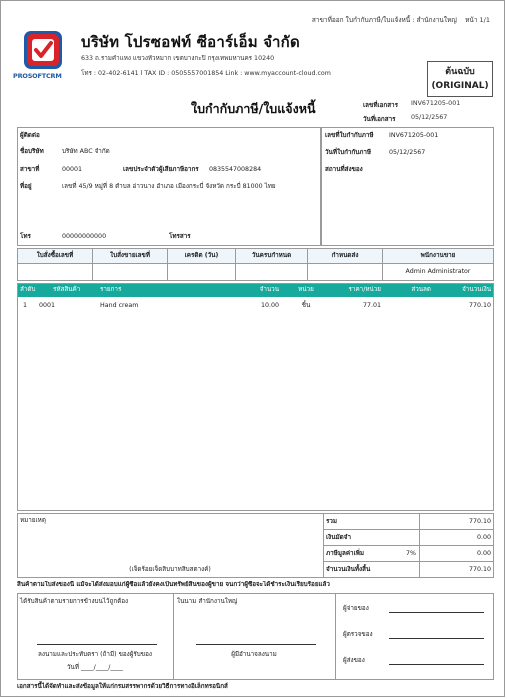  I want to click on items-col-qty: จำนวน, so click(269, 289).